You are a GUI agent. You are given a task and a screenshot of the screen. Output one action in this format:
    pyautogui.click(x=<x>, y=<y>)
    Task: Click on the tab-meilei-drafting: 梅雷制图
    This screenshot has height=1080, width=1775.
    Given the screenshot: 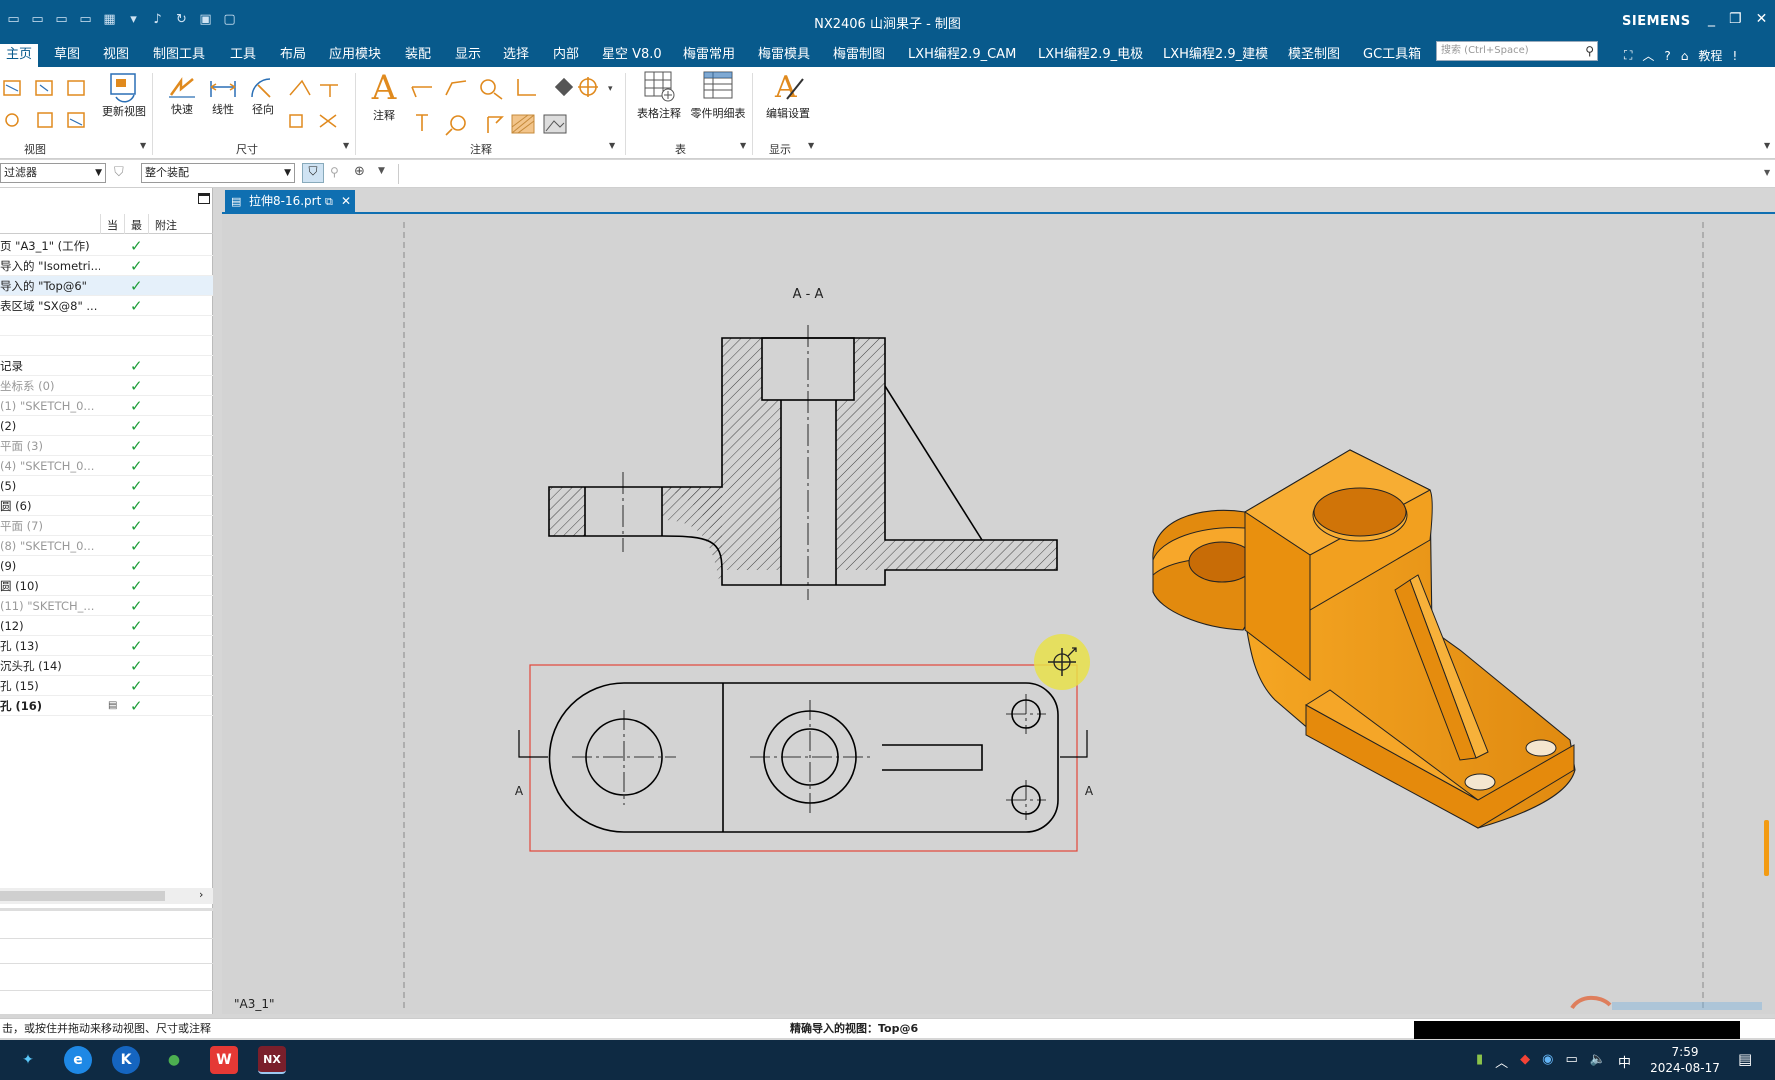 What is the action you would take?
    pyautogui.click(x=859, y=55)
    